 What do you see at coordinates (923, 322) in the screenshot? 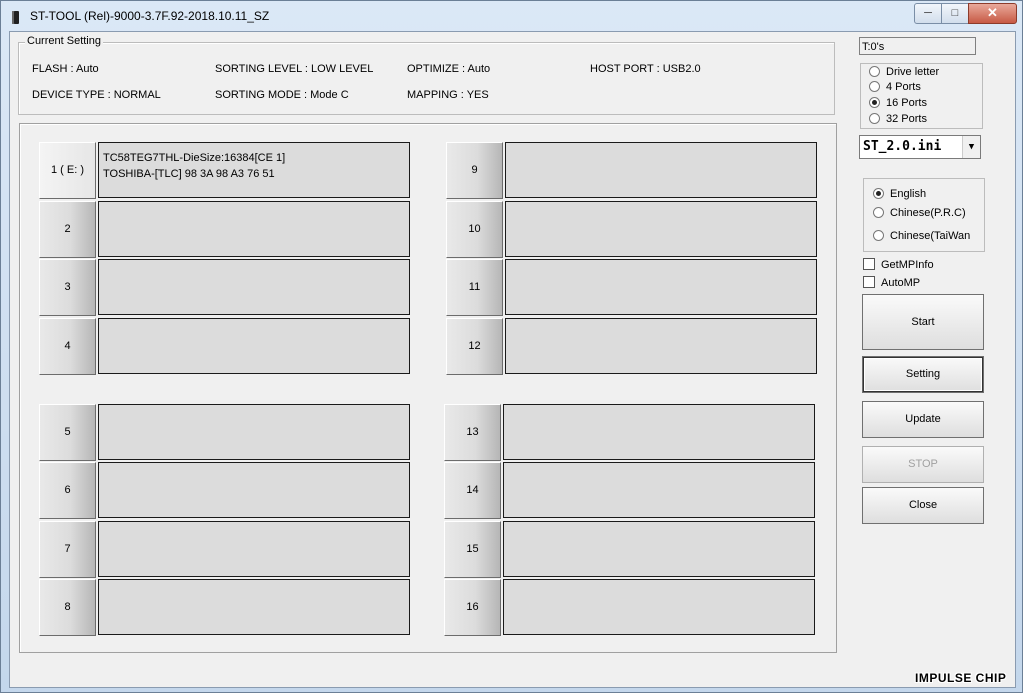
I see `start-button: Start` at bounding box center [923, 322].